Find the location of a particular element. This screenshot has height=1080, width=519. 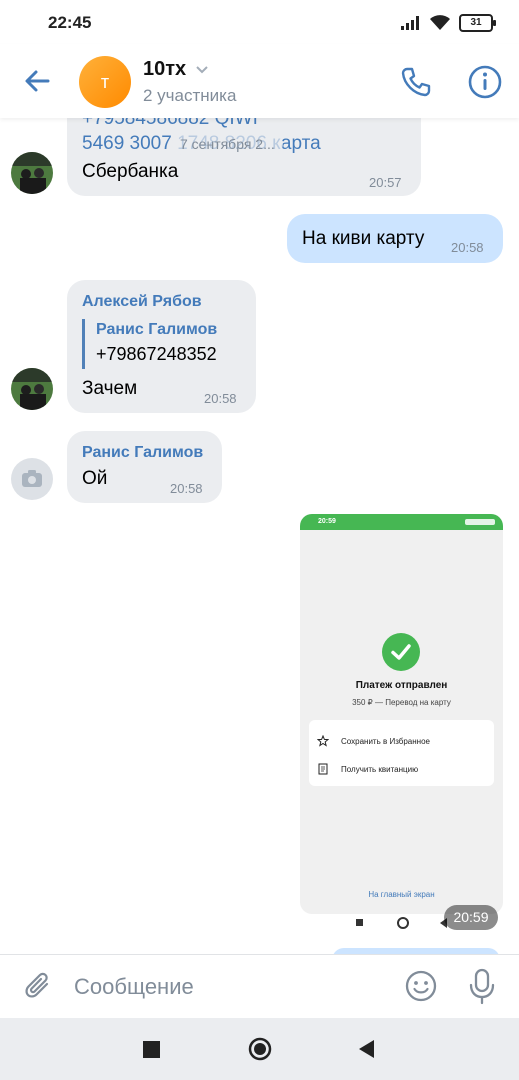

star-icon is located at coordinates (323, 741).